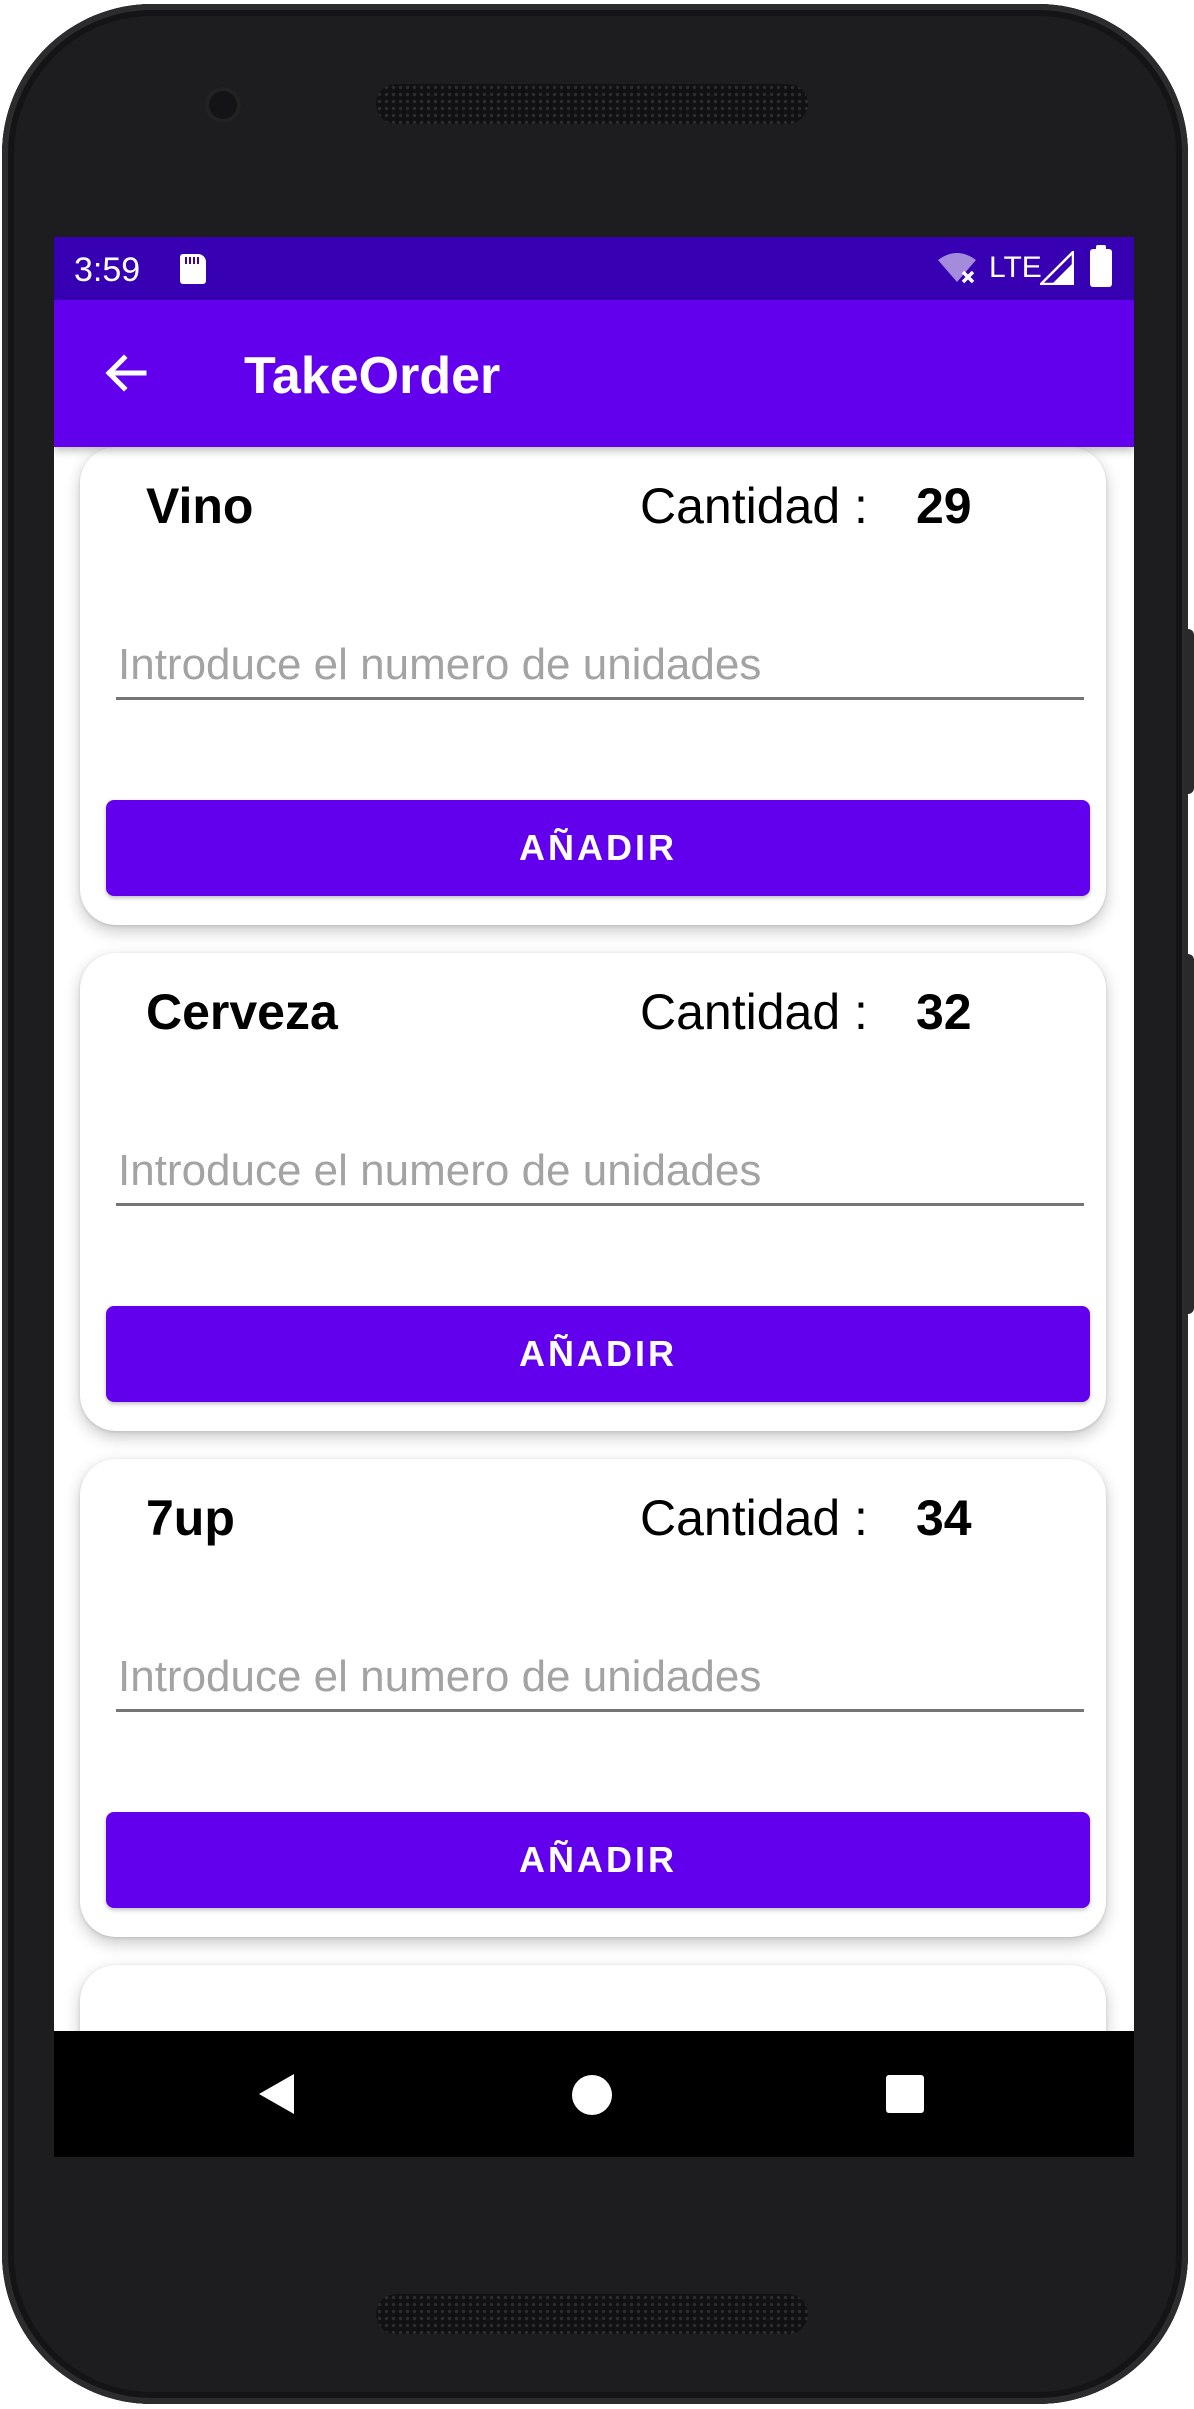  What do you see at coordinates (592, 104) in the screenshot?
I see `top-speaker` at bounding box center [592, 104].